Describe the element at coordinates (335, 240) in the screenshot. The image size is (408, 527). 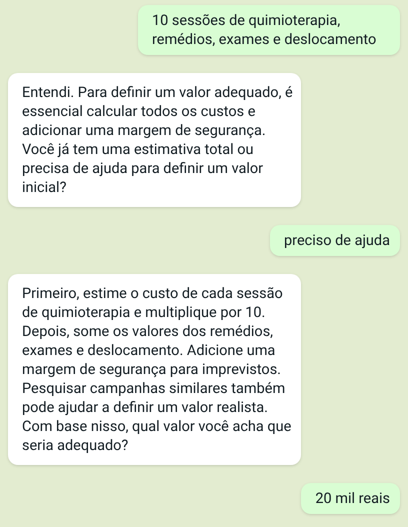
I see `sent-message: preciso de ajuda` at that location.